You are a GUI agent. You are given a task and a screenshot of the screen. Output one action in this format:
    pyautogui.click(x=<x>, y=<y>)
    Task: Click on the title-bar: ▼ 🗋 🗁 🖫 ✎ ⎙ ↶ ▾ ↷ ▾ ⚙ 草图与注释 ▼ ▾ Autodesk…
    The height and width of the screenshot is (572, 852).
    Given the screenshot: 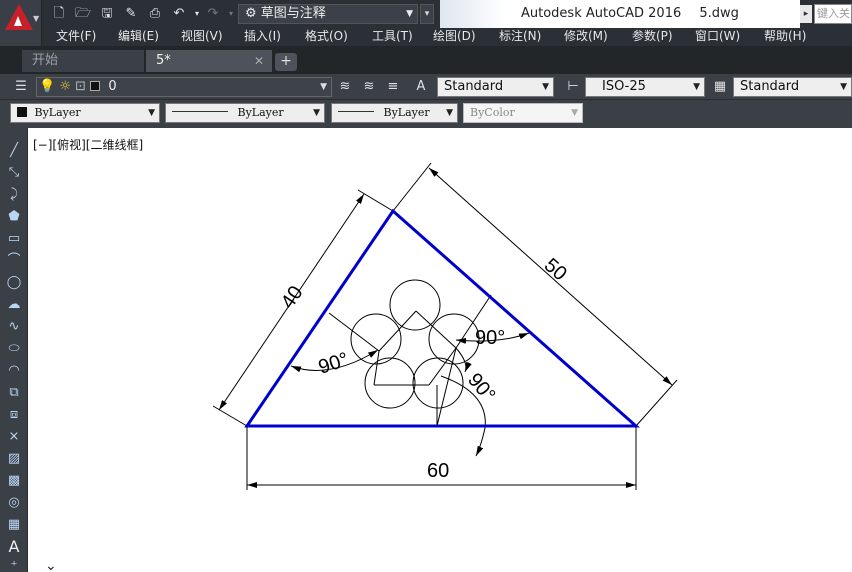 What is the action you would take?
    pyautogui.click(x=426, y=23)
    